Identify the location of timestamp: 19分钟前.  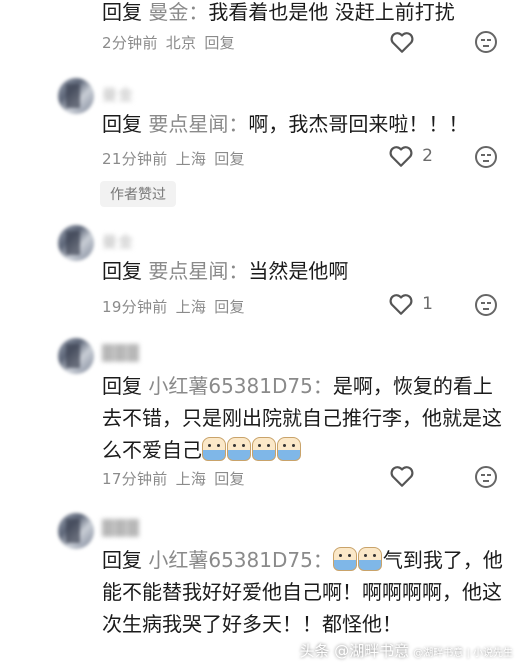
(135, 307).